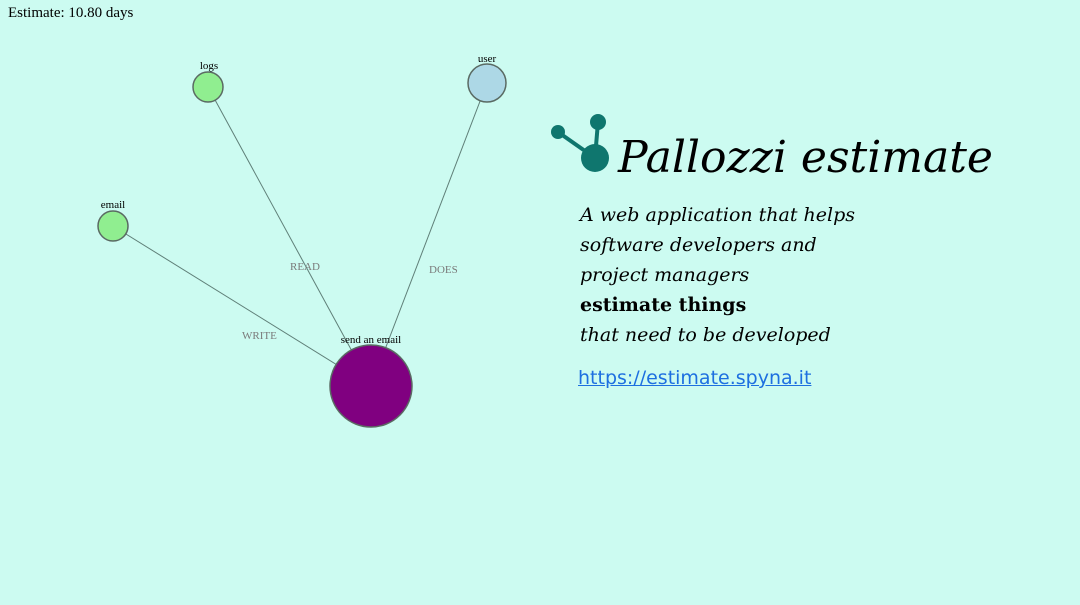 The height and width of the screenshot is (605, 1080). Describe the element at coordinates (209, 66) in the screenshot. I see `node-label-logs: logs` at that location.